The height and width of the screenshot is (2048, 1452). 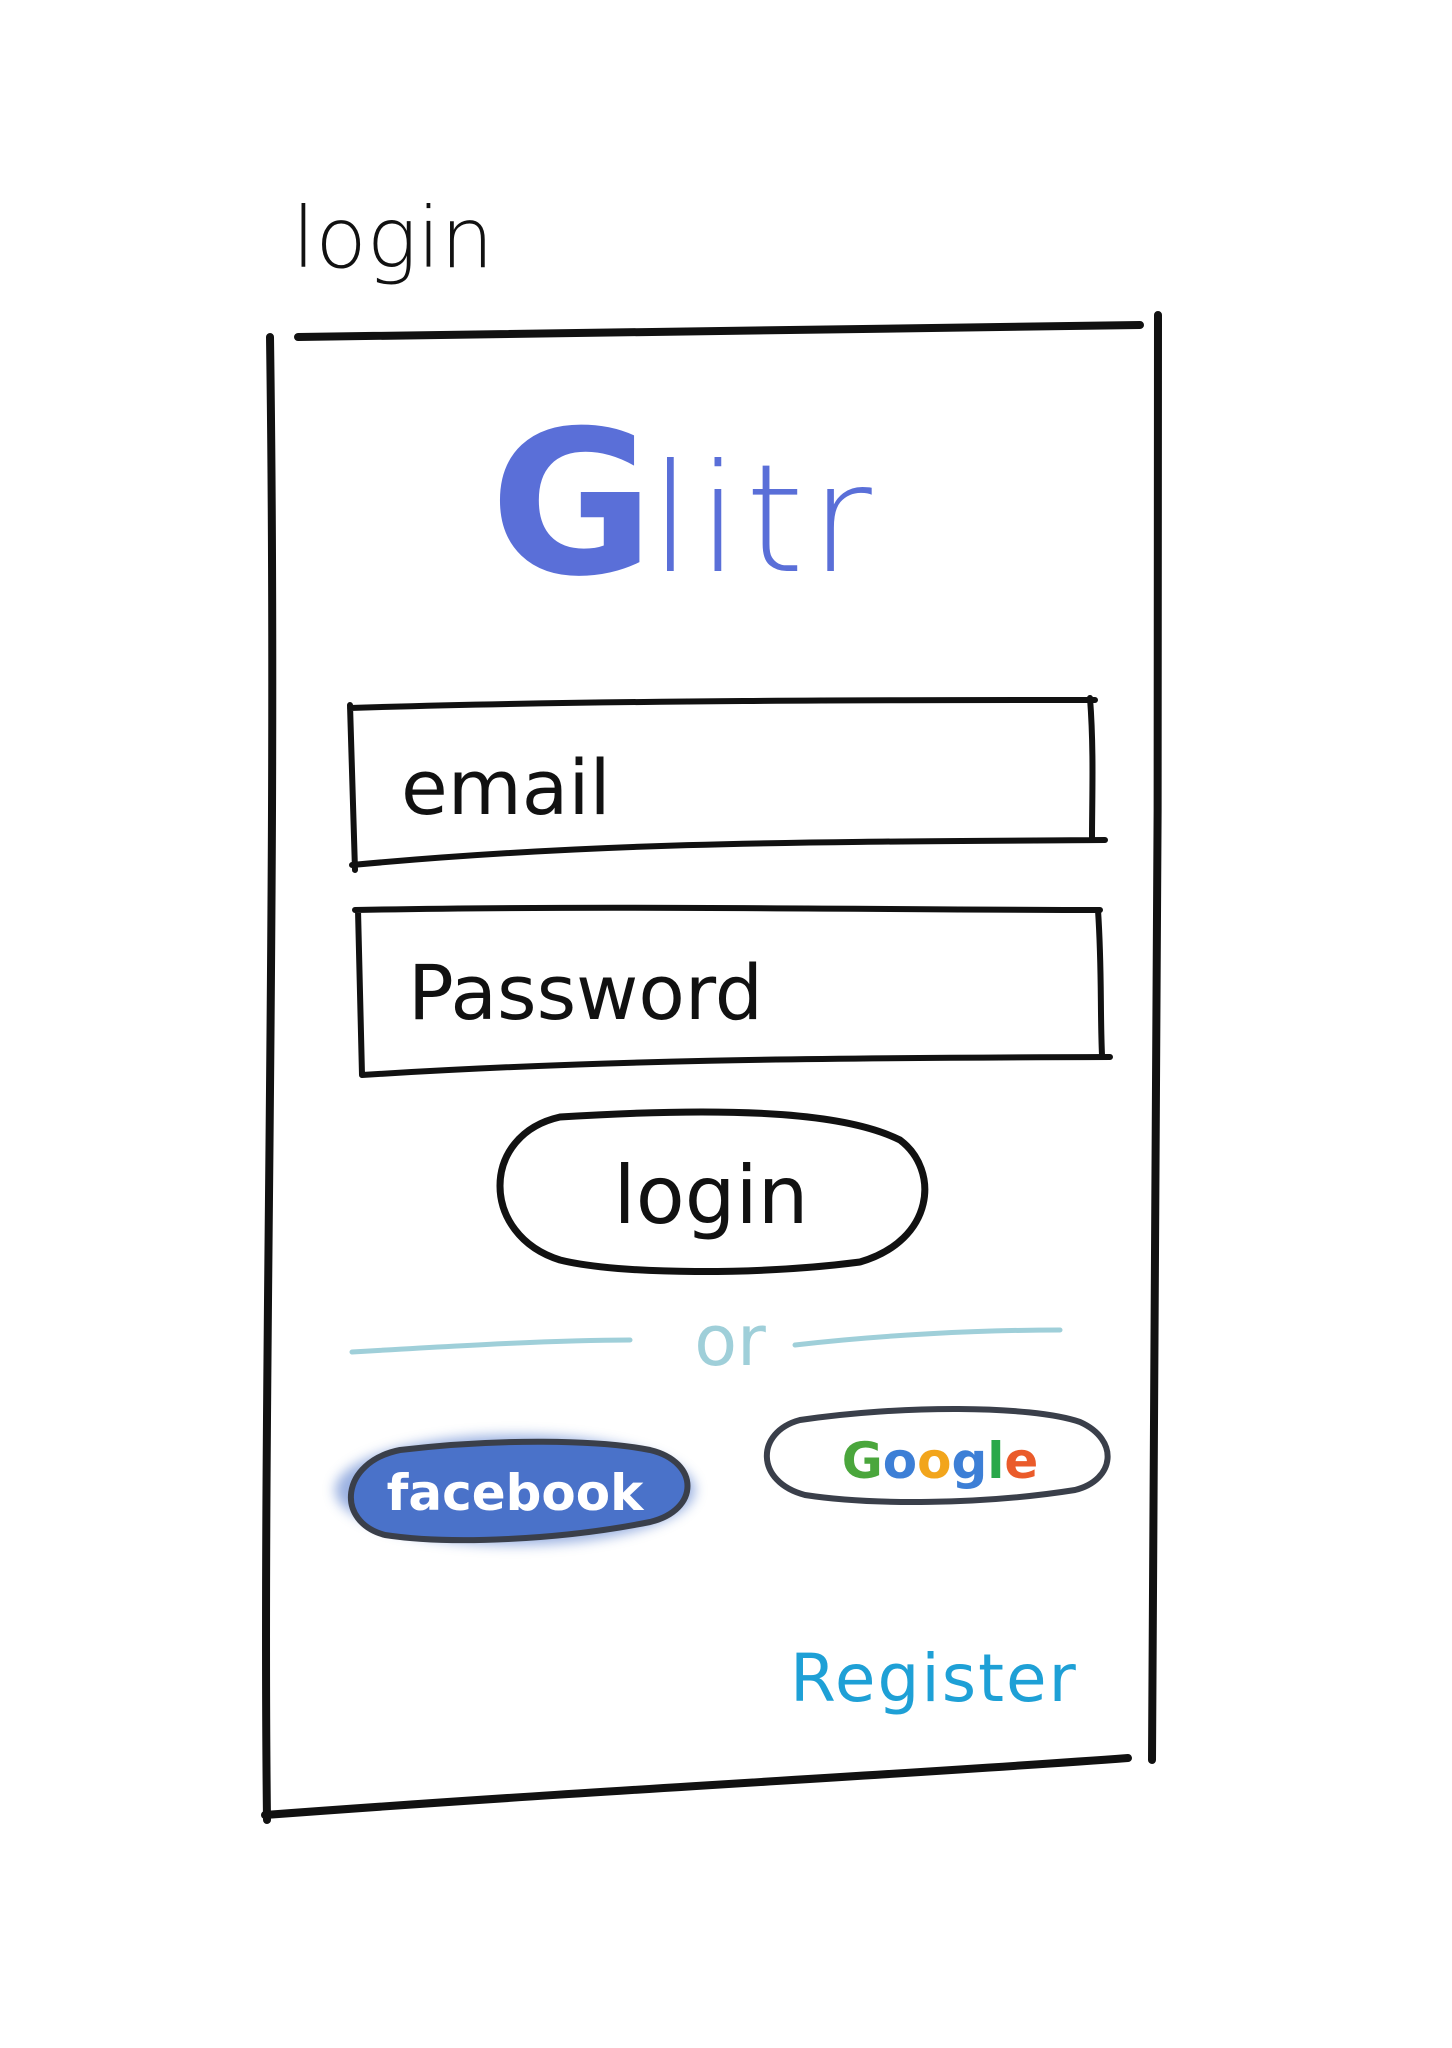 I want to click on or-divider-label: or, so click(x=730, y=1341).